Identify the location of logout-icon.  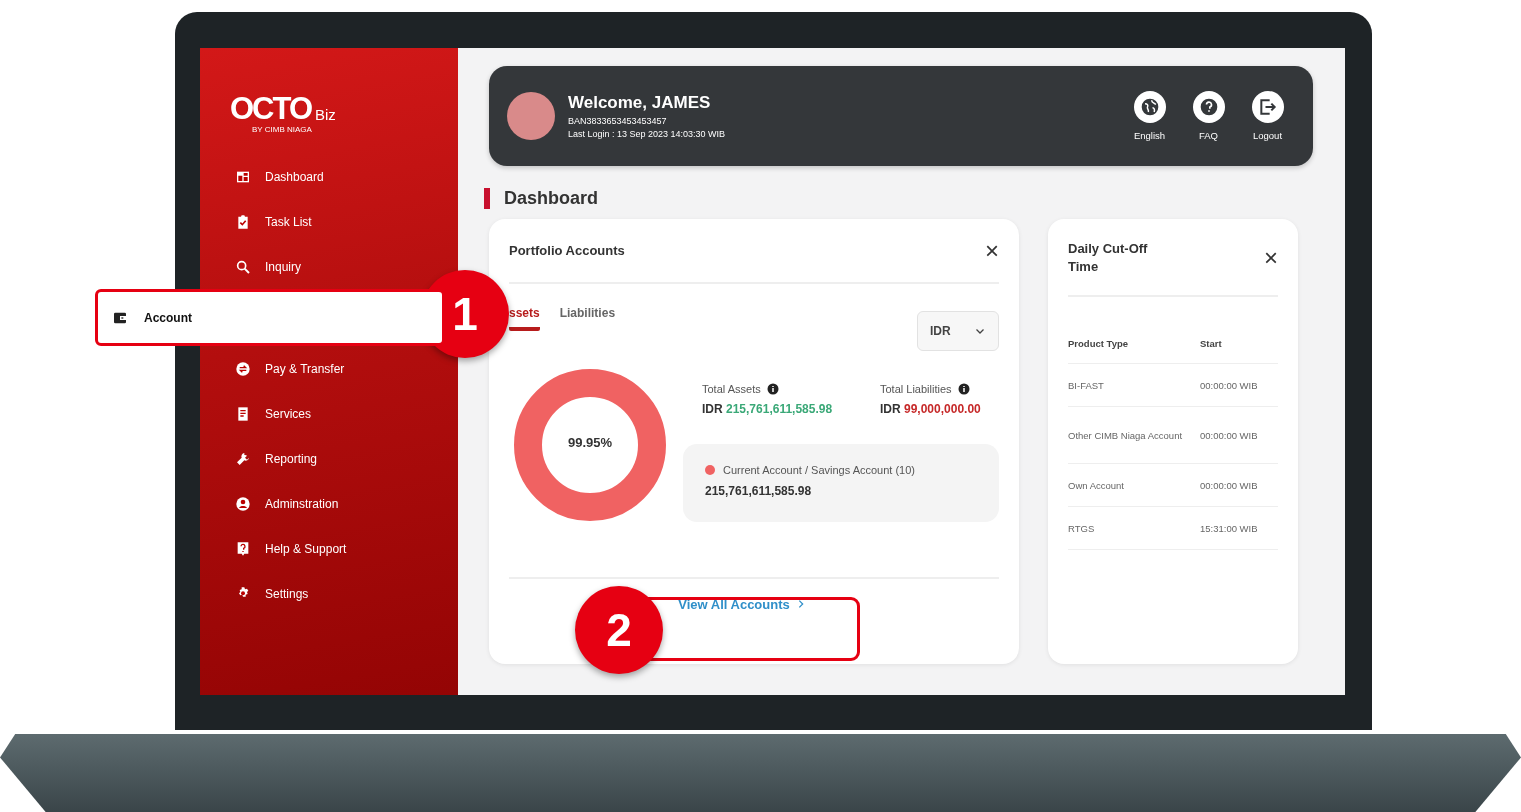
(1267, 107).